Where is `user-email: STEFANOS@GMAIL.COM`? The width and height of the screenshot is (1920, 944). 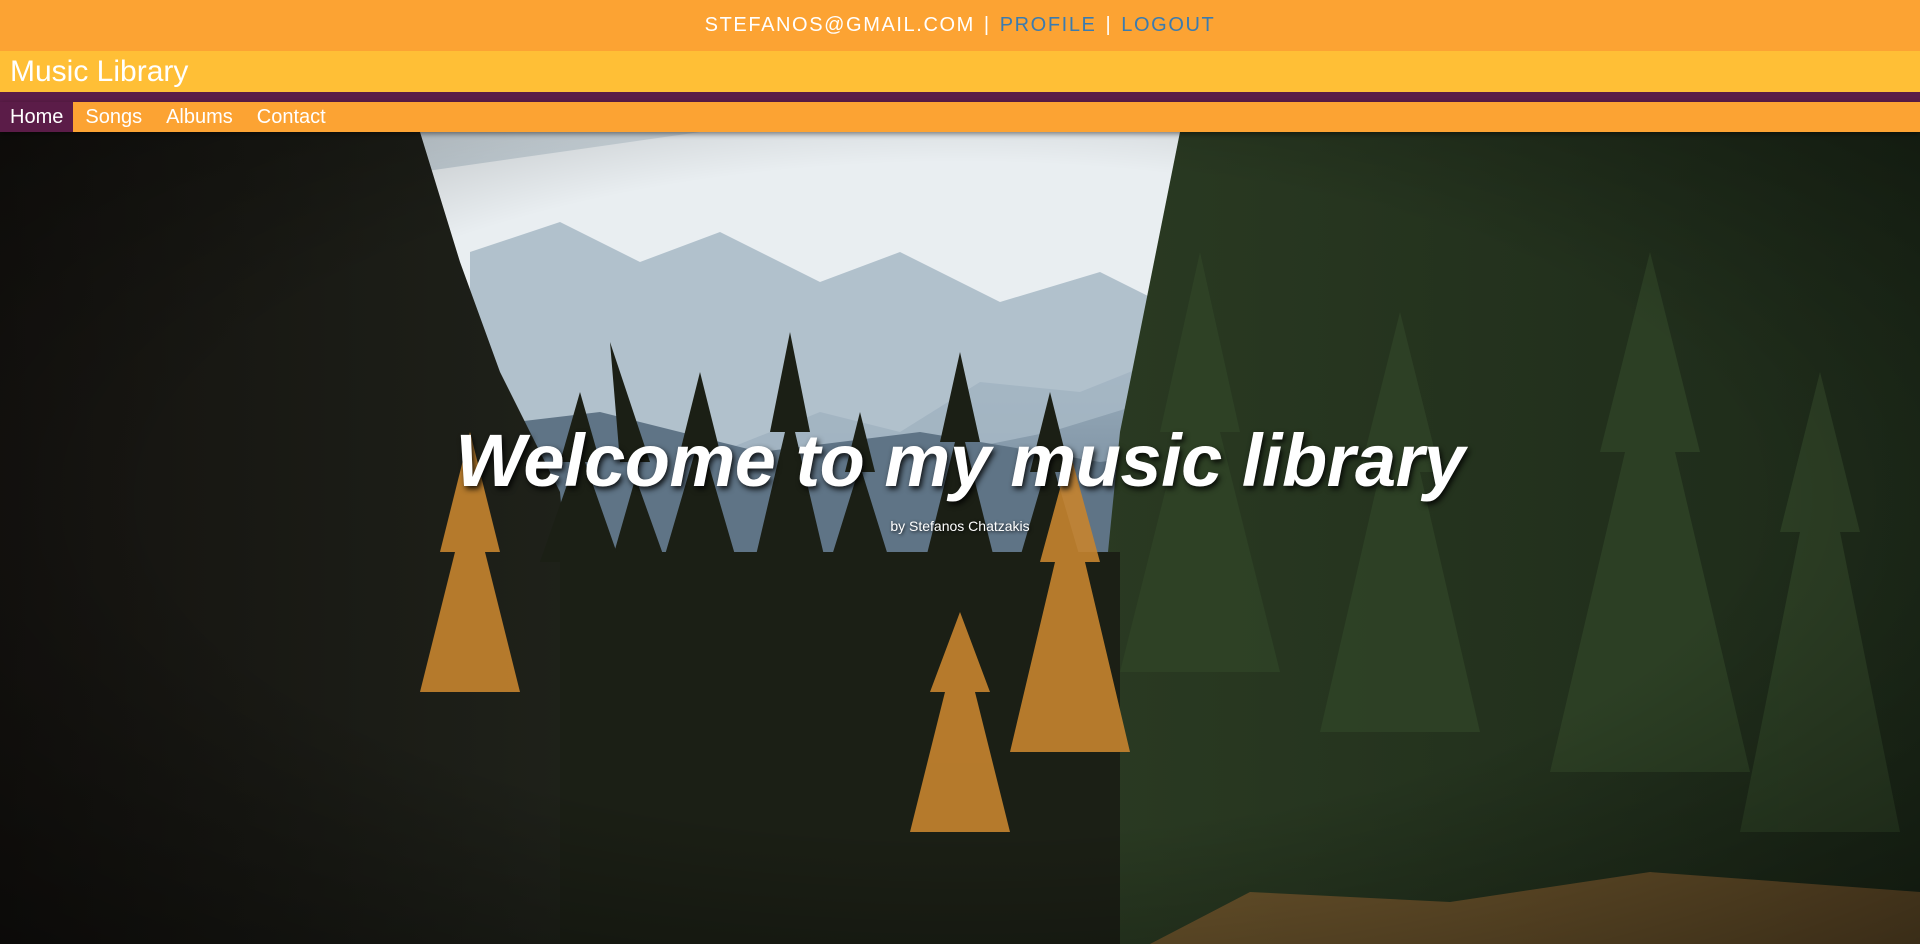
user-email: STEFANOS@GMAIL.COM is located at coordinates (839, 25).